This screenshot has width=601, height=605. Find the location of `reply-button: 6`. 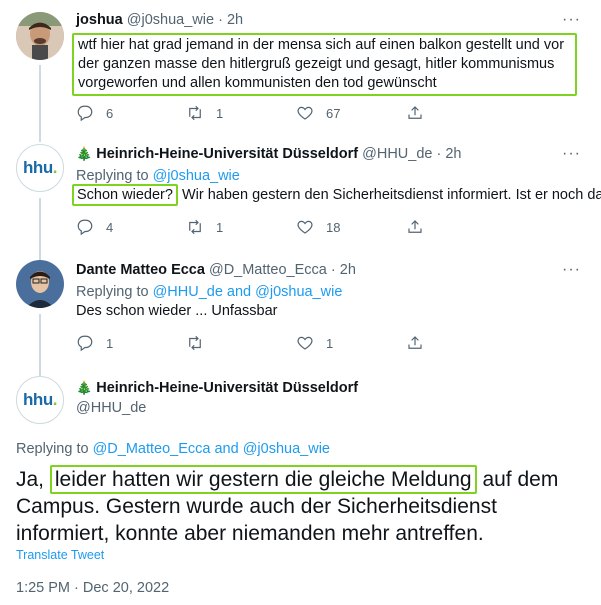

reply-button: 6 is located at coordinates (131, 113).